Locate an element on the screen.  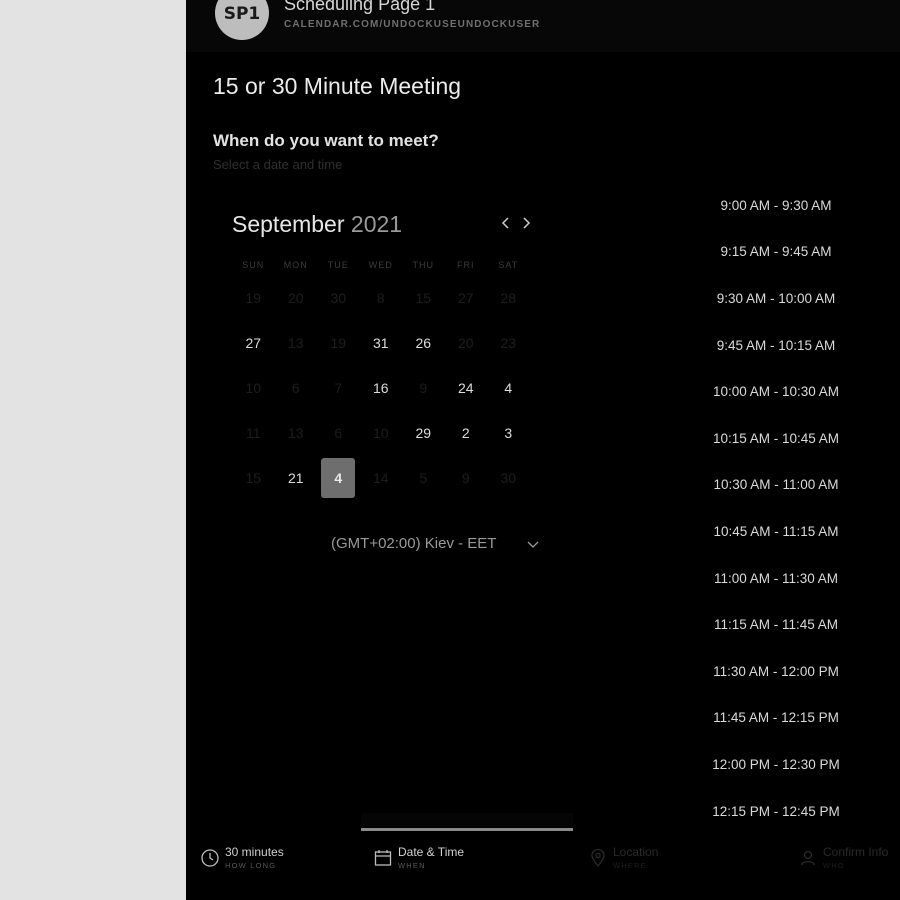
time-slot-button: 9:15 AM - 9:45 AM is located at coordinates (776, 252).